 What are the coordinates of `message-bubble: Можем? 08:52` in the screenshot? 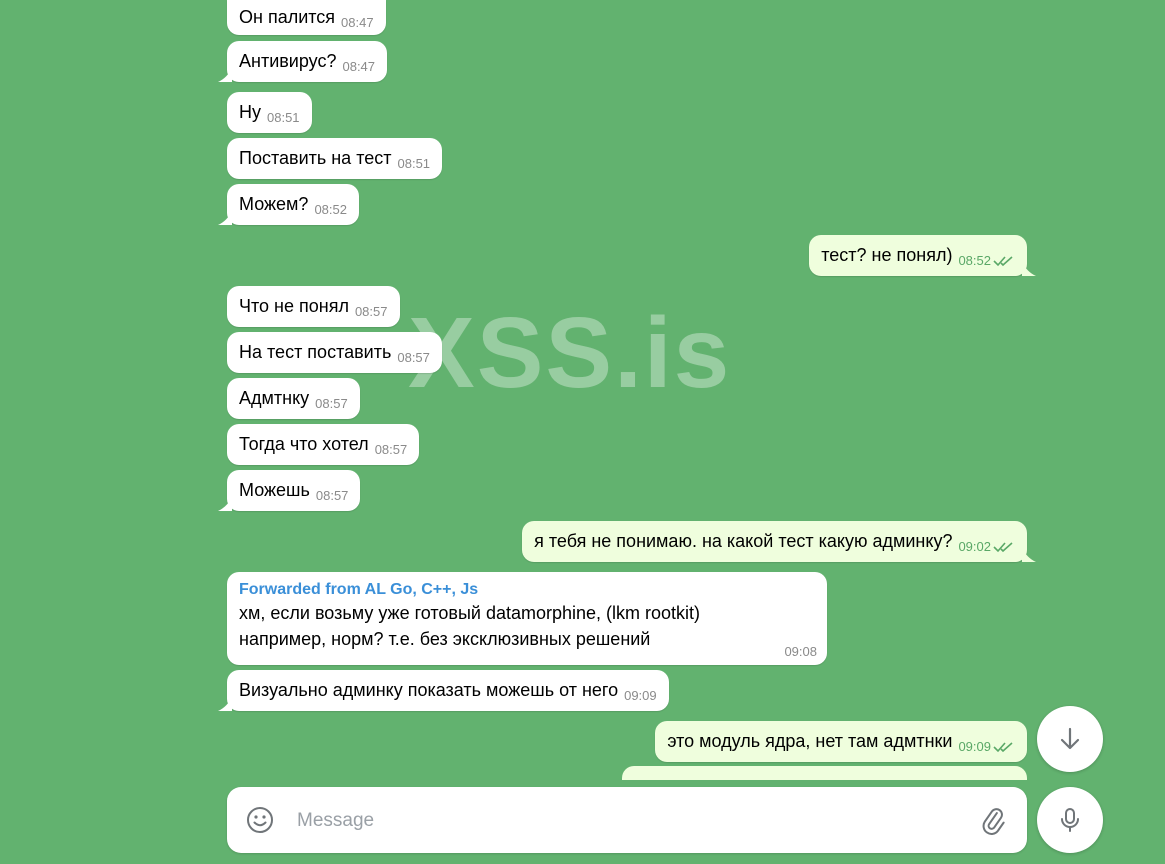 It's located at (288, 204).